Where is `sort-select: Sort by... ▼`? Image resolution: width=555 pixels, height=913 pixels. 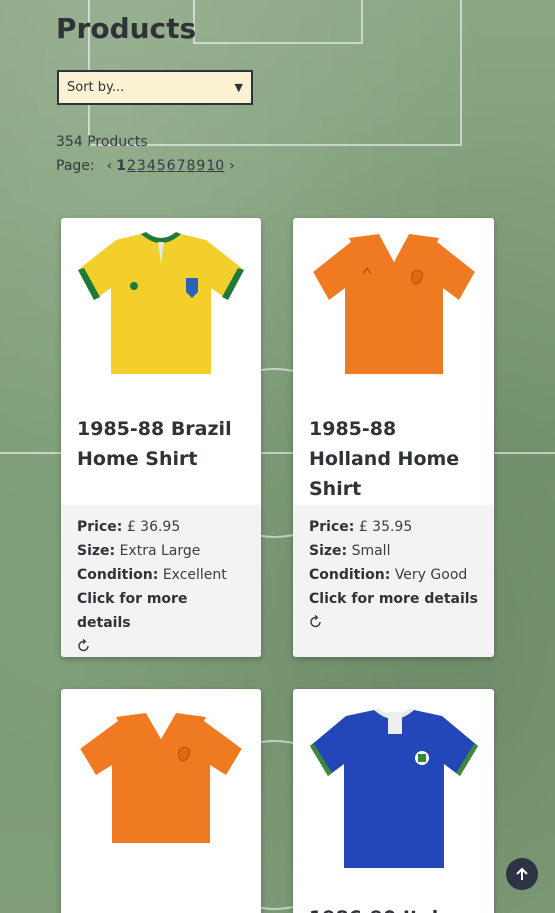 sort-select: Sort by... ▼ is located at coordinates (155, 87).